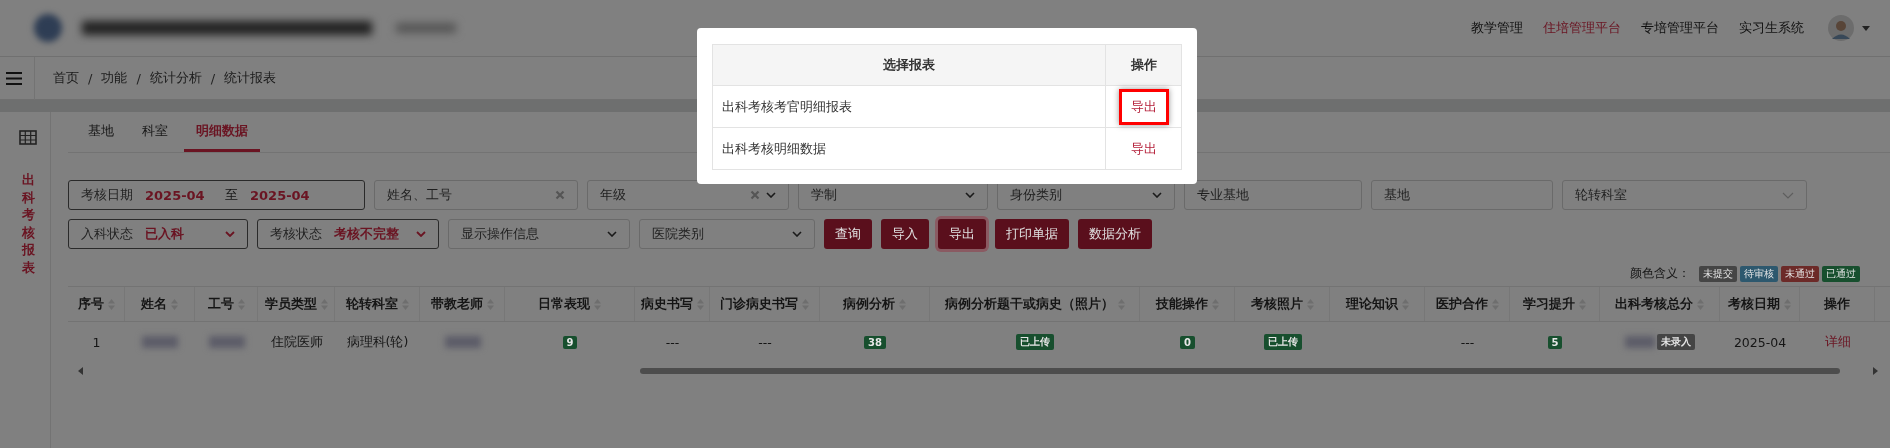 The image size is (1890, 448). Describe the element at coordinates (1676, 342) in the screenshot. I see `score-badge: 未录入` at that location.